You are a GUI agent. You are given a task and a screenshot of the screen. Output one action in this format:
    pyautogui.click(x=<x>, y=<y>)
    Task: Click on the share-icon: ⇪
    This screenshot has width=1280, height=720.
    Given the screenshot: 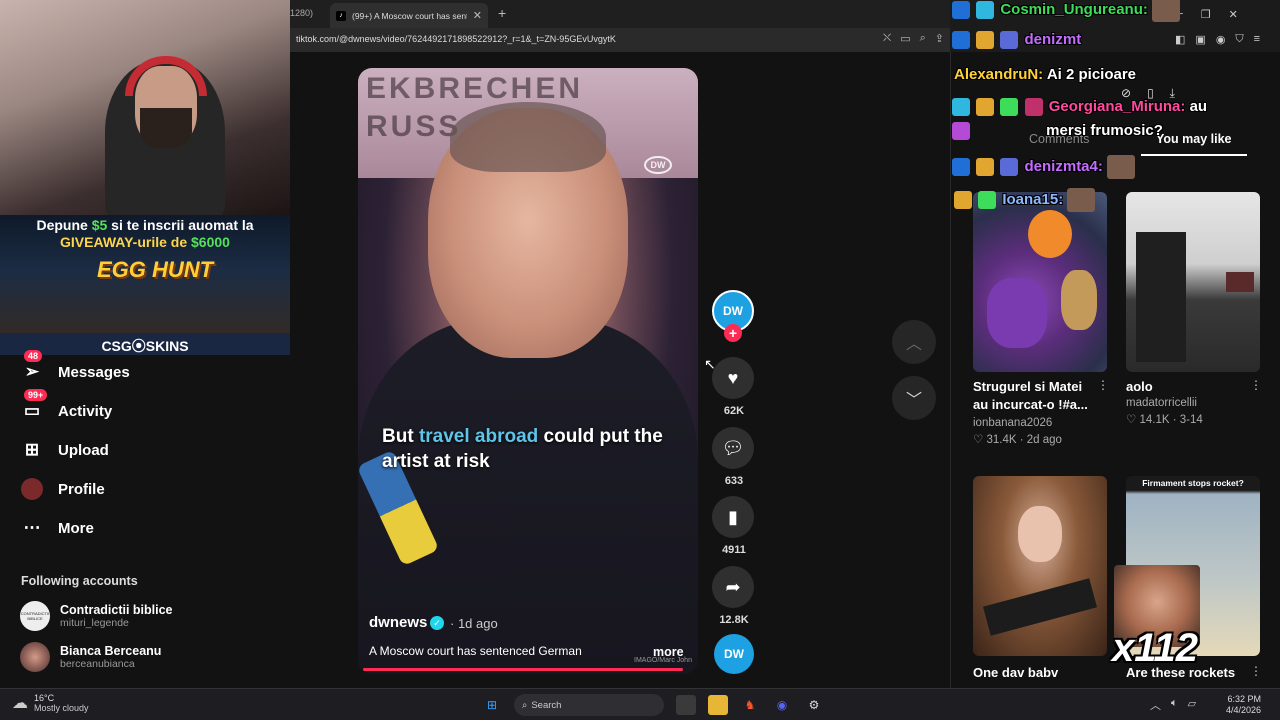 What is the action you would take?
    pyautogui.click(x=939, y=38)
    